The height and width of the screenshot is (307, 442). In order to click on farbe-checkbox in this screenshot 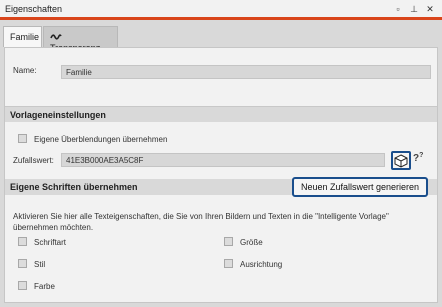, I will do `click(22, 285)`.